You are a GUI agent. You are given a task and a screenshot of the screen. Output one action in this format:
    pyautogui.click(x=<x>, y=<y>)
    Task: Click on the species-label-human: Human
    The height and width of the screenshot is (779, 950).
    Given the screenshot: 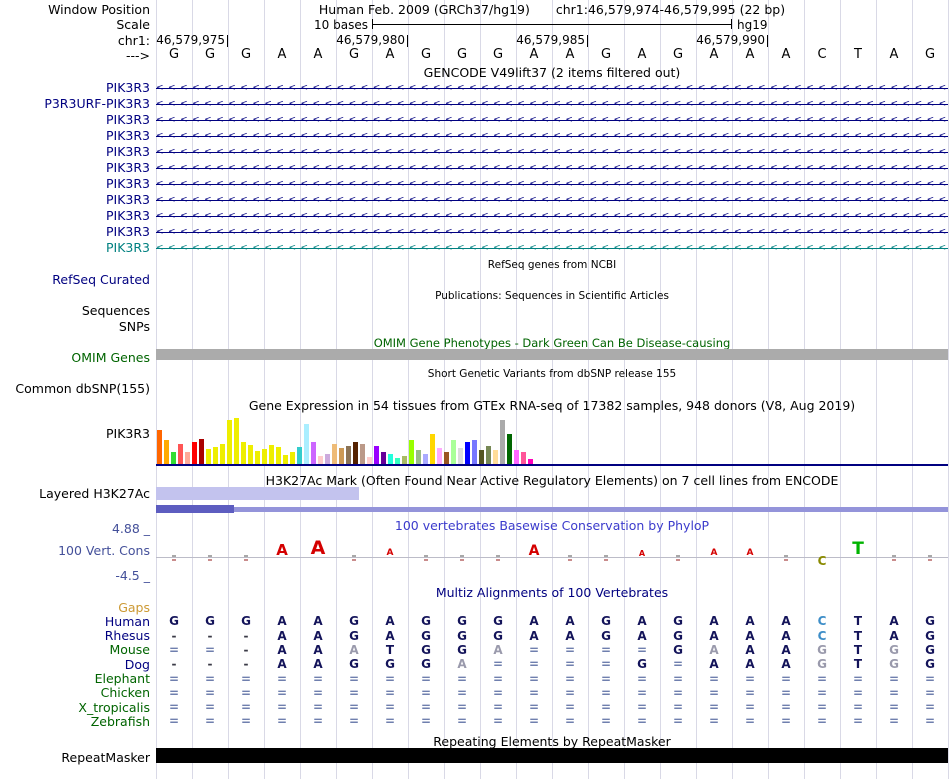 What is the action you would take?
    pyautogui.click(x=75, y=621)
    